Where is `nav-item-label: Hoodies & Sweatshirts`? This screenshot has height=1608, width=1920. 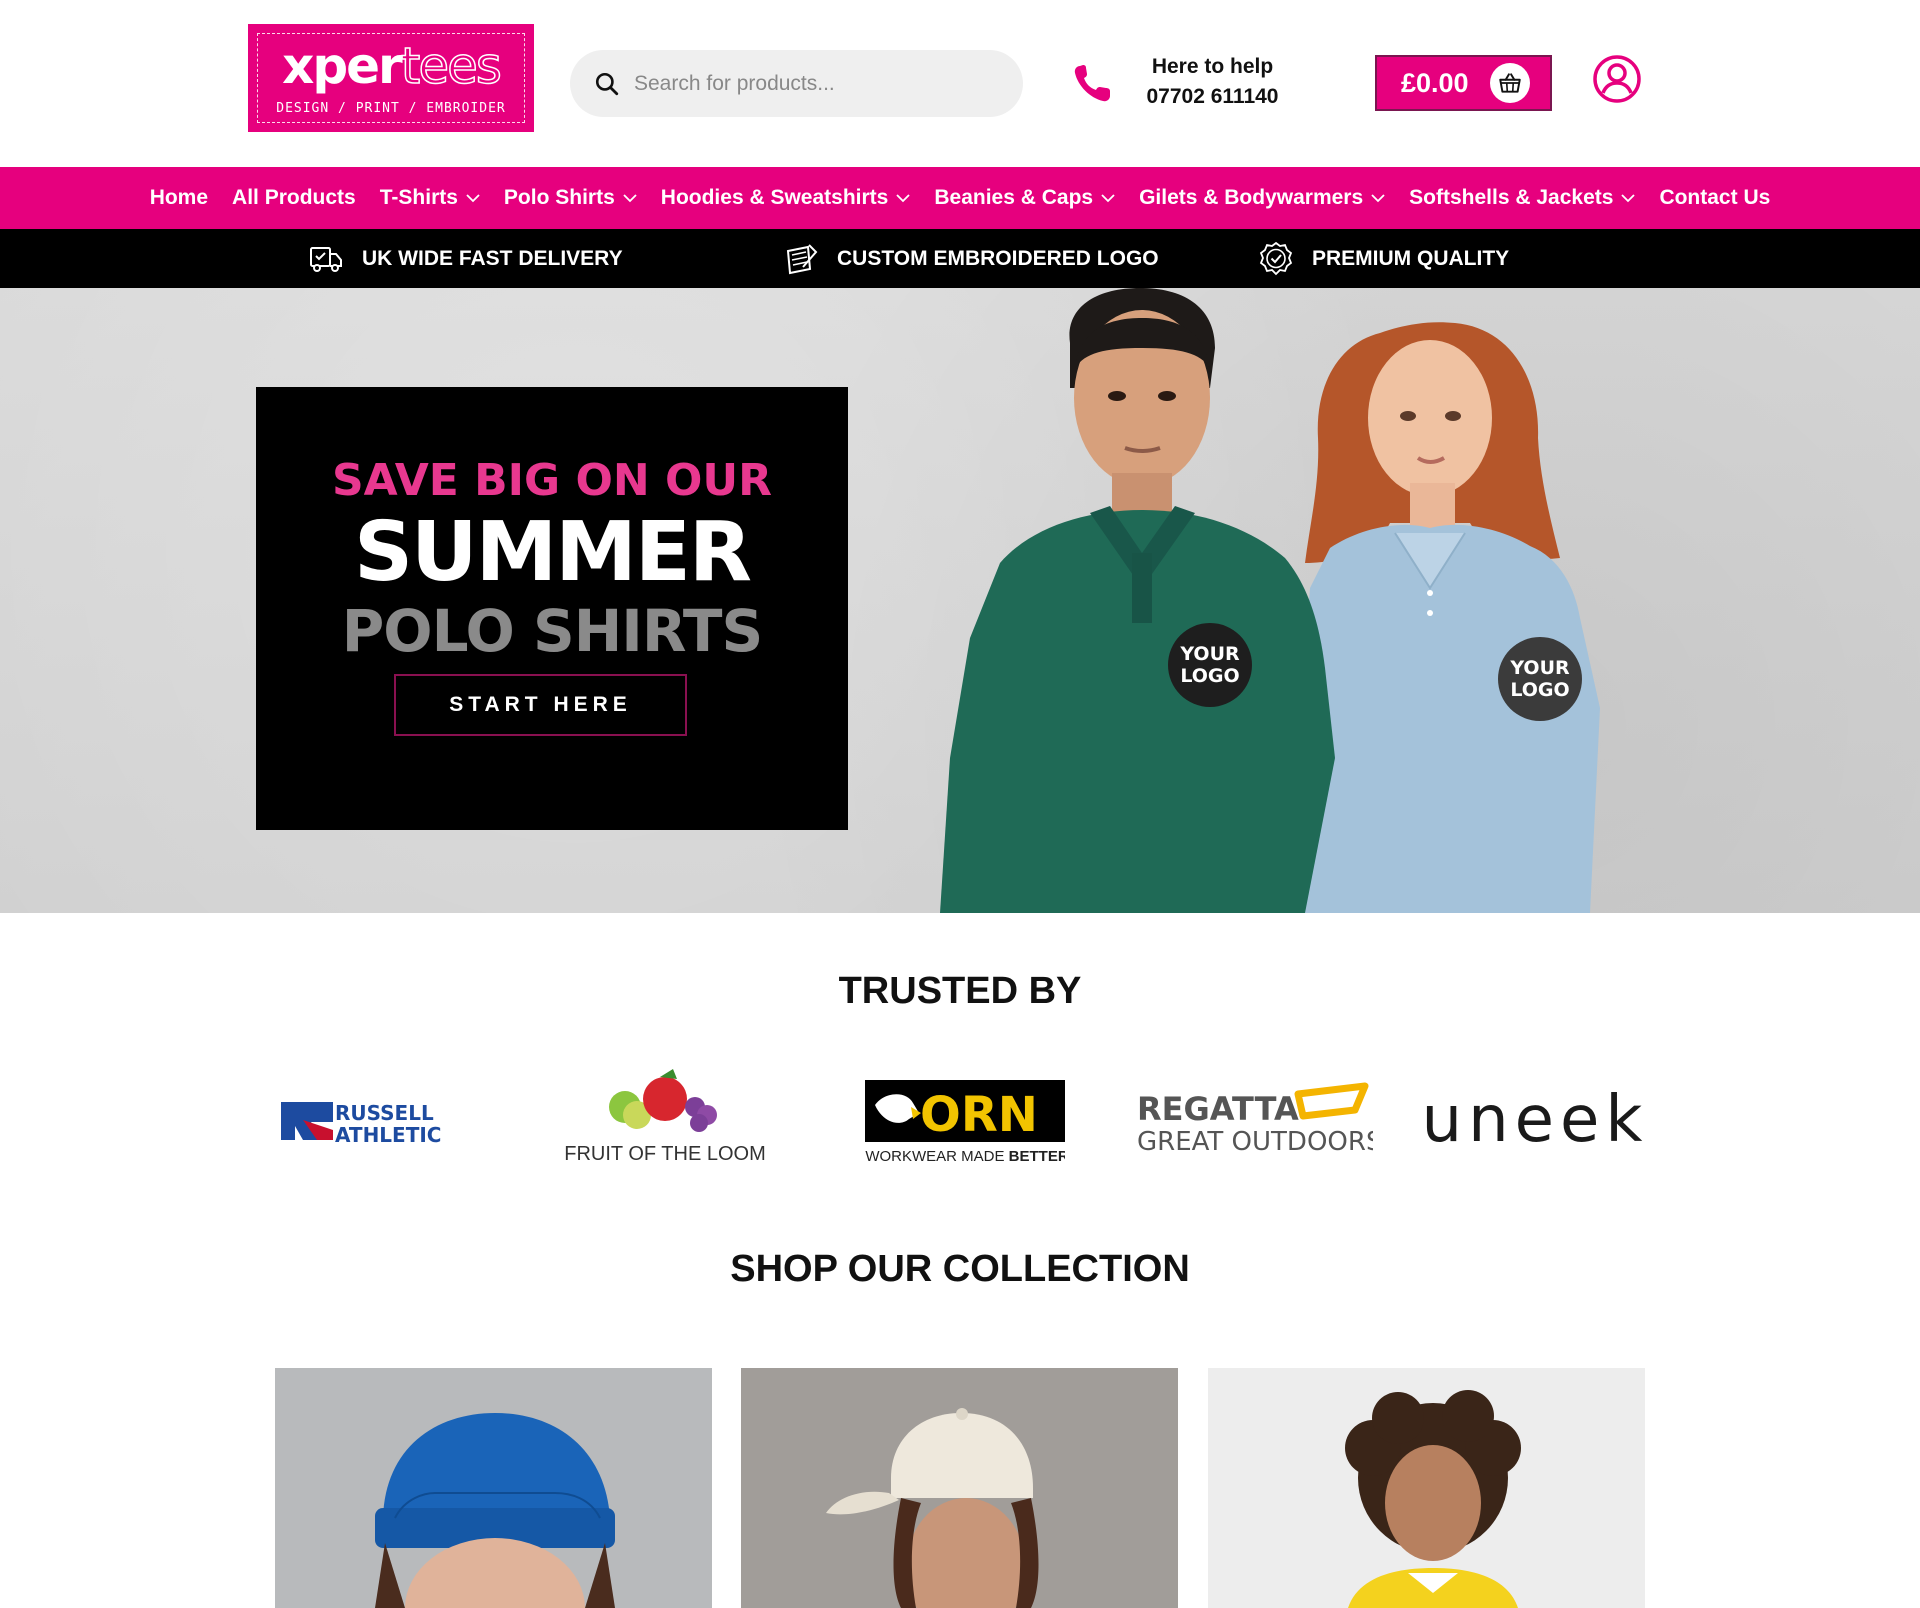 nav-item-label: Hoodies & Sweatshirts is located at coordinates (774, 197).